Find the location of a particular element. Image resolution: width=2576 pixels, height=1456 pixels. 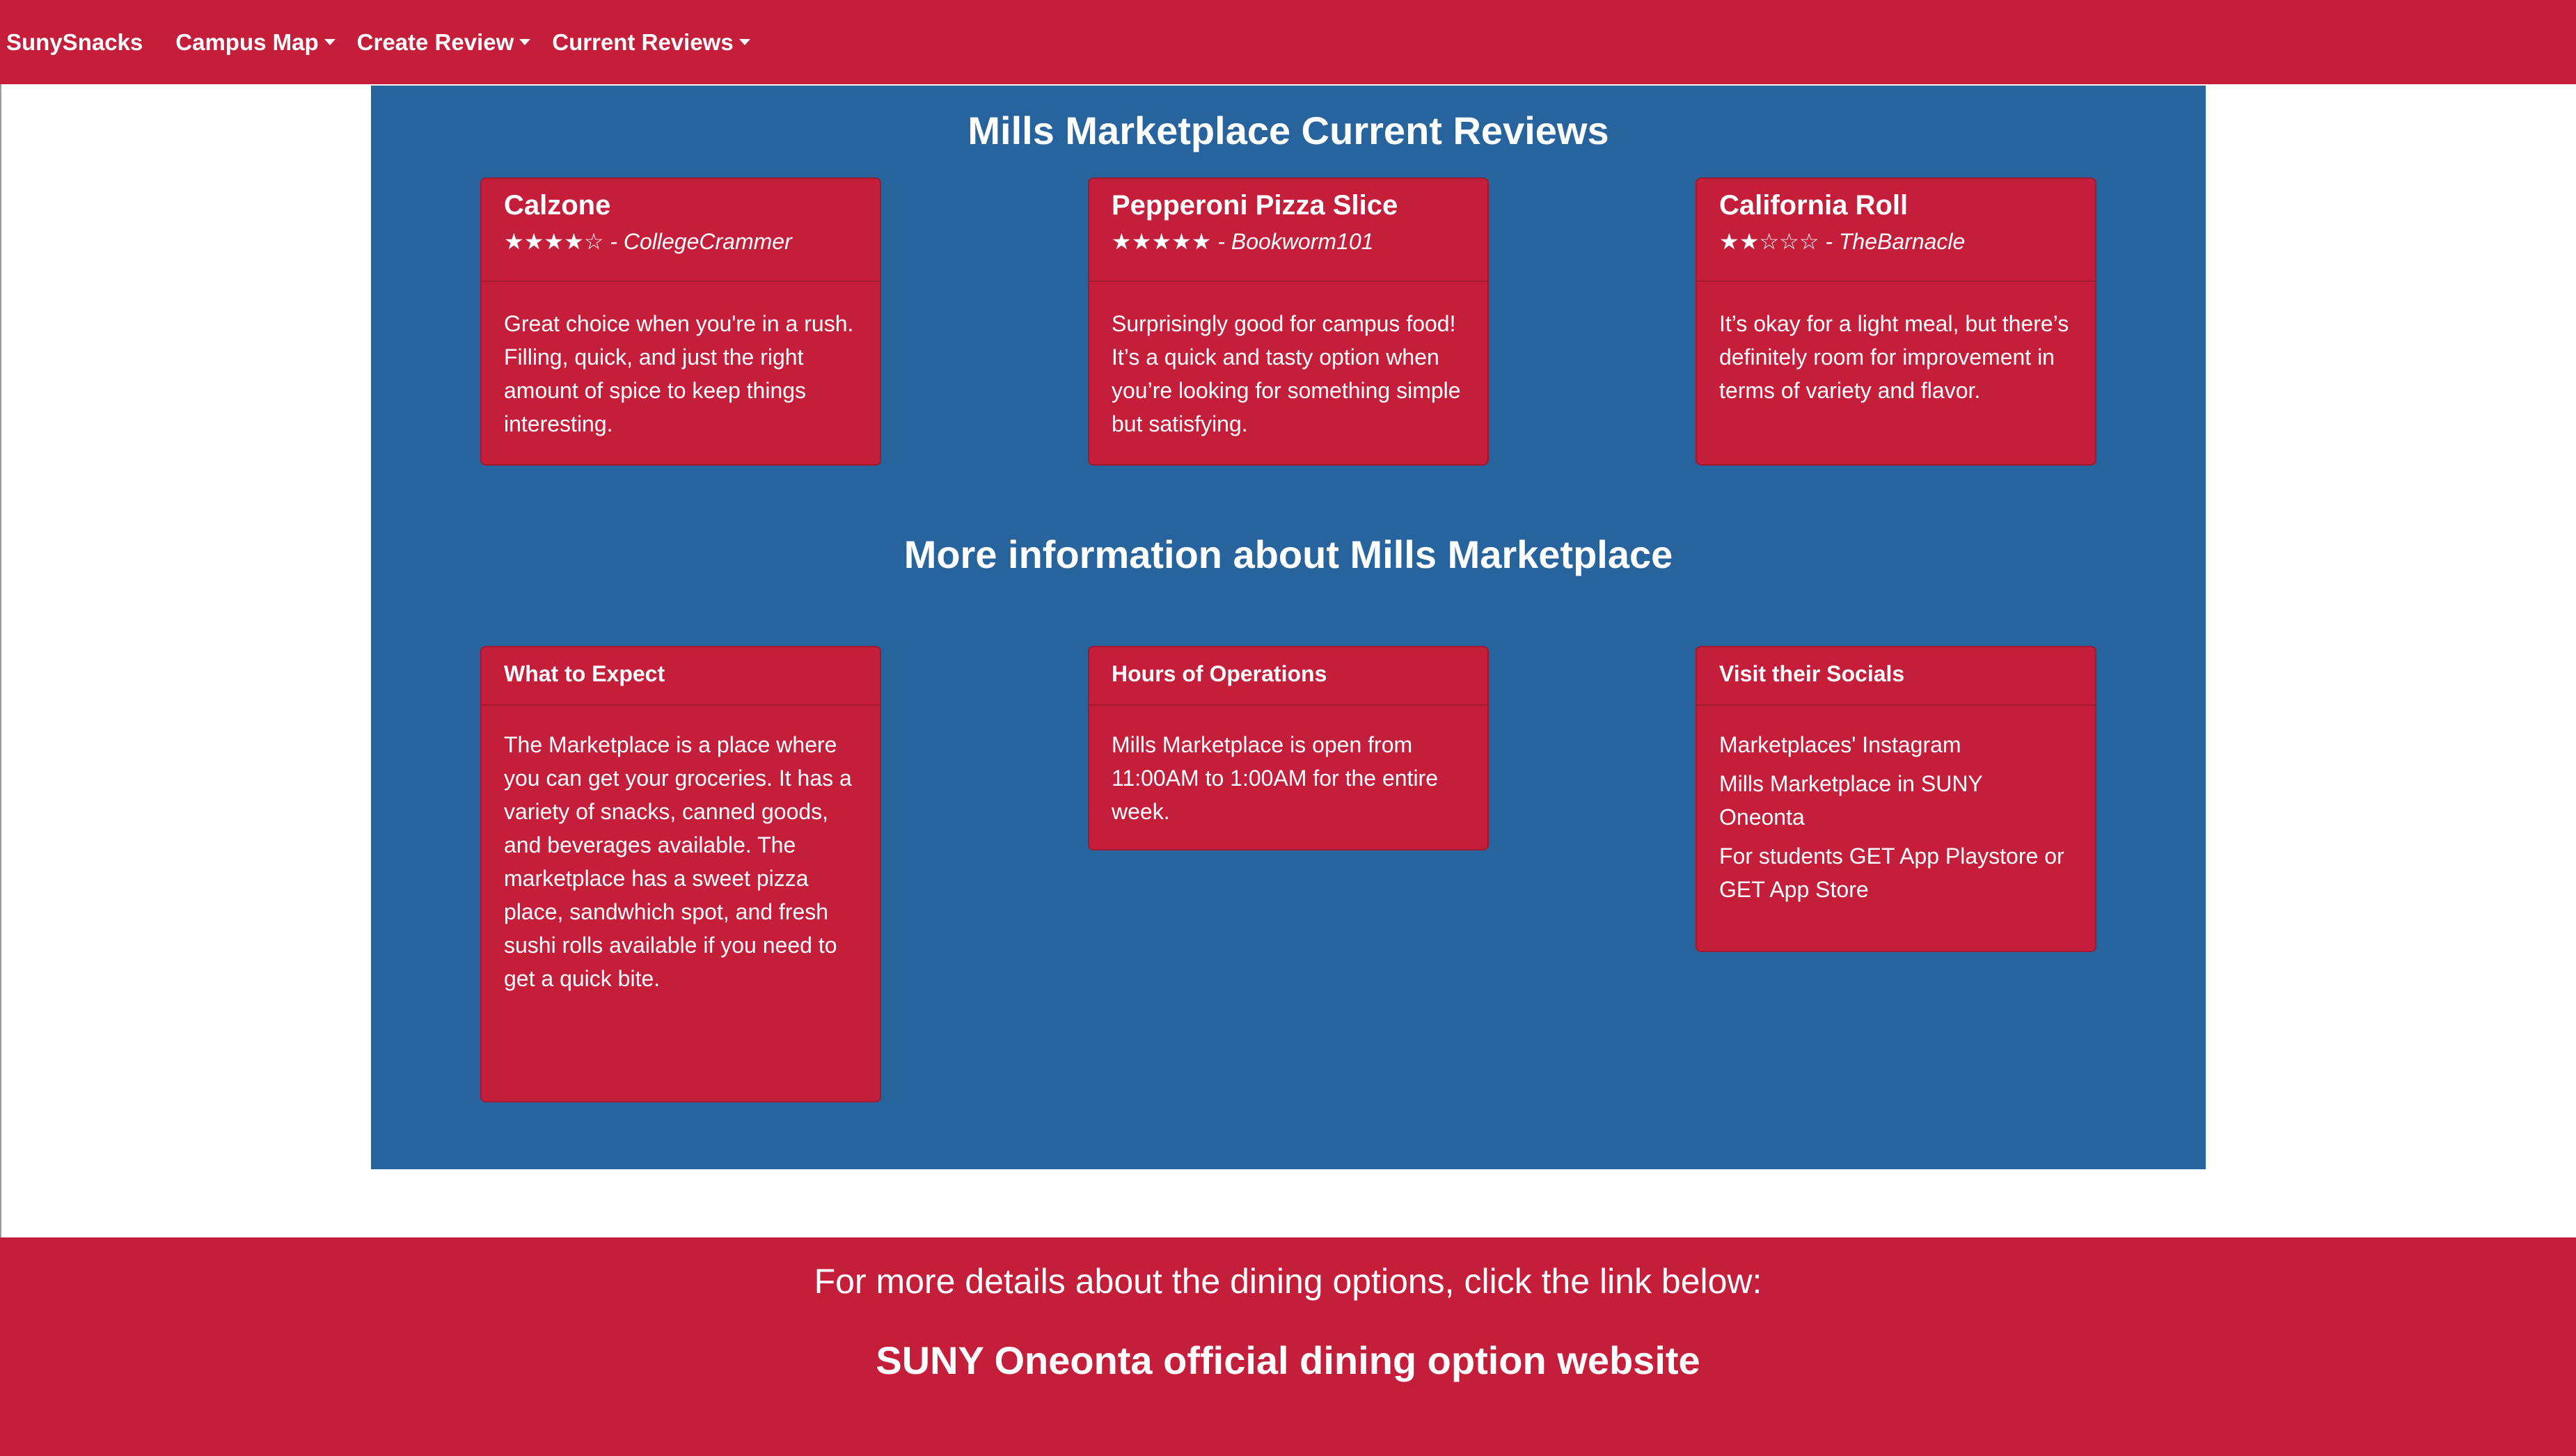

nav-create-review-dropdown: Create Review is located at coordinates (444, 42).